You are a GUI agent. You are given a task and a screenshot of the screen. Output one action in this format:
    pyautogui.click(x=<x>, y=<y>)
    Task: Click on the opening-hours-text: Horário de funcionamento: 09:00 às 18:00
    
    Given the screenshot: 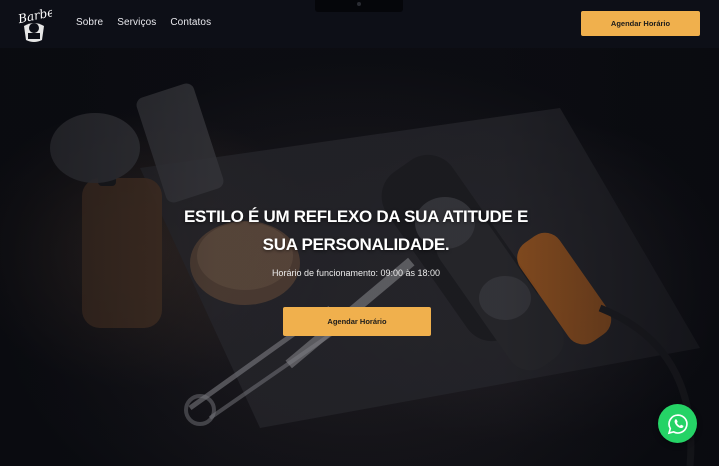 What is the action you would take?
    pyautogui.click(x=356, y=273)
    